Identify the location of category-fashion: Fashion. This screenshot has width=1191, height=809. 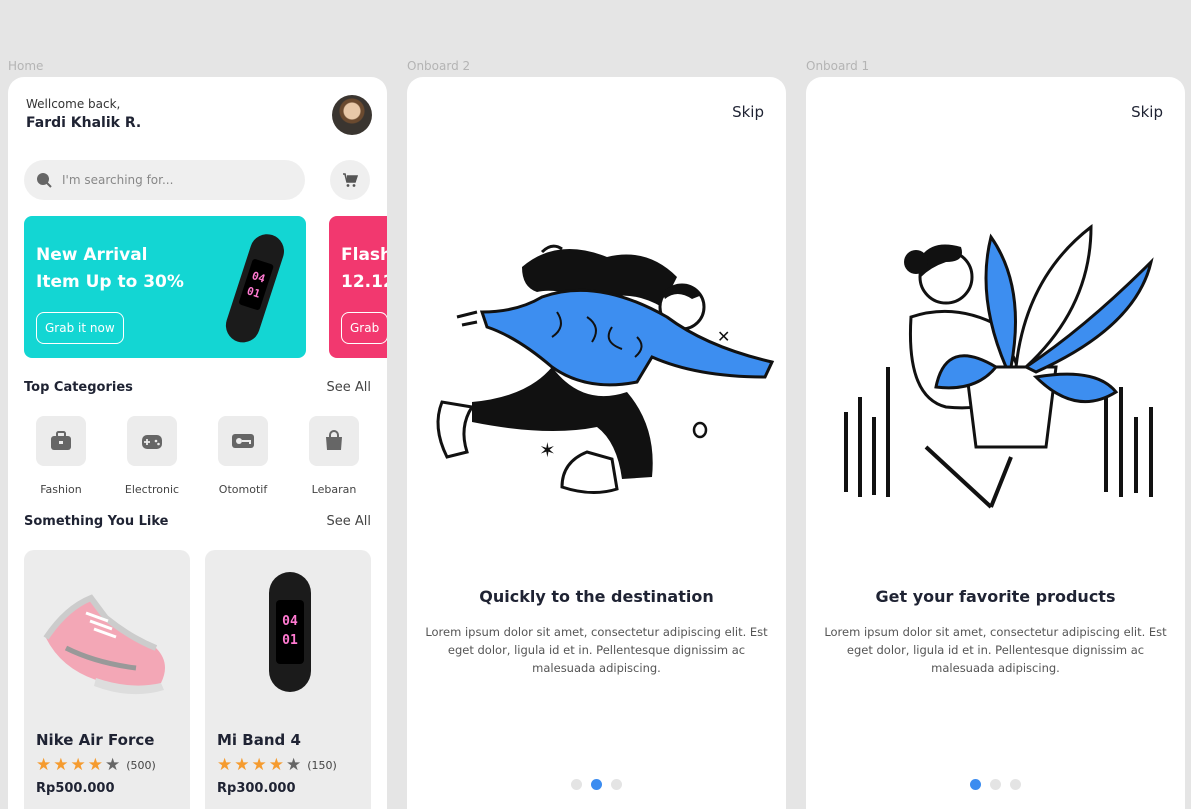
(61, 456).